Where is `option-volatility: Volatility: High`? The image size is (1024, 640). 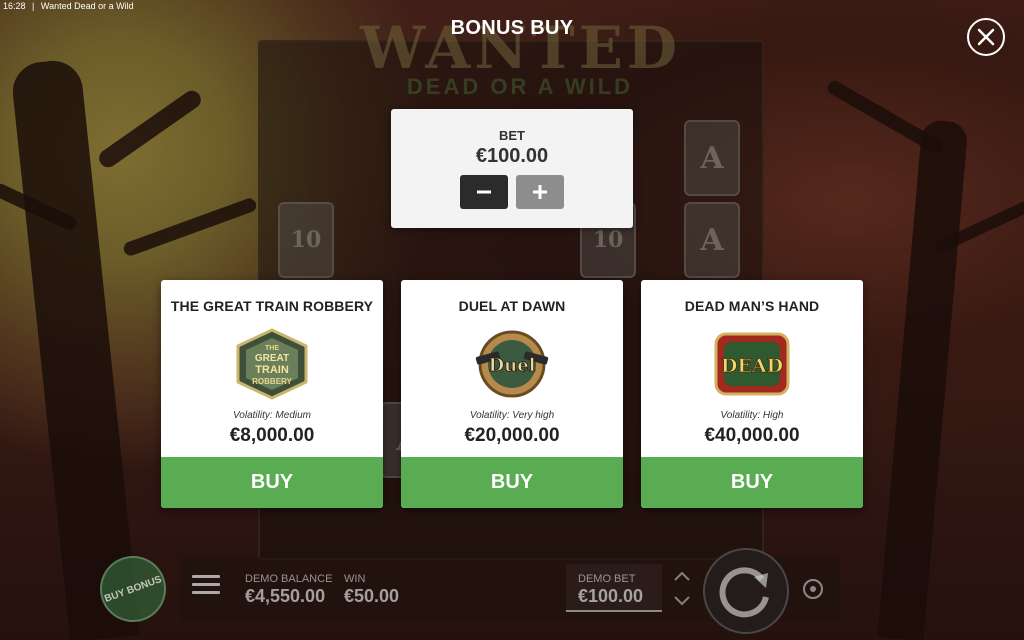 option-volatility: Volatility: High is located at coordinates (752, 415).